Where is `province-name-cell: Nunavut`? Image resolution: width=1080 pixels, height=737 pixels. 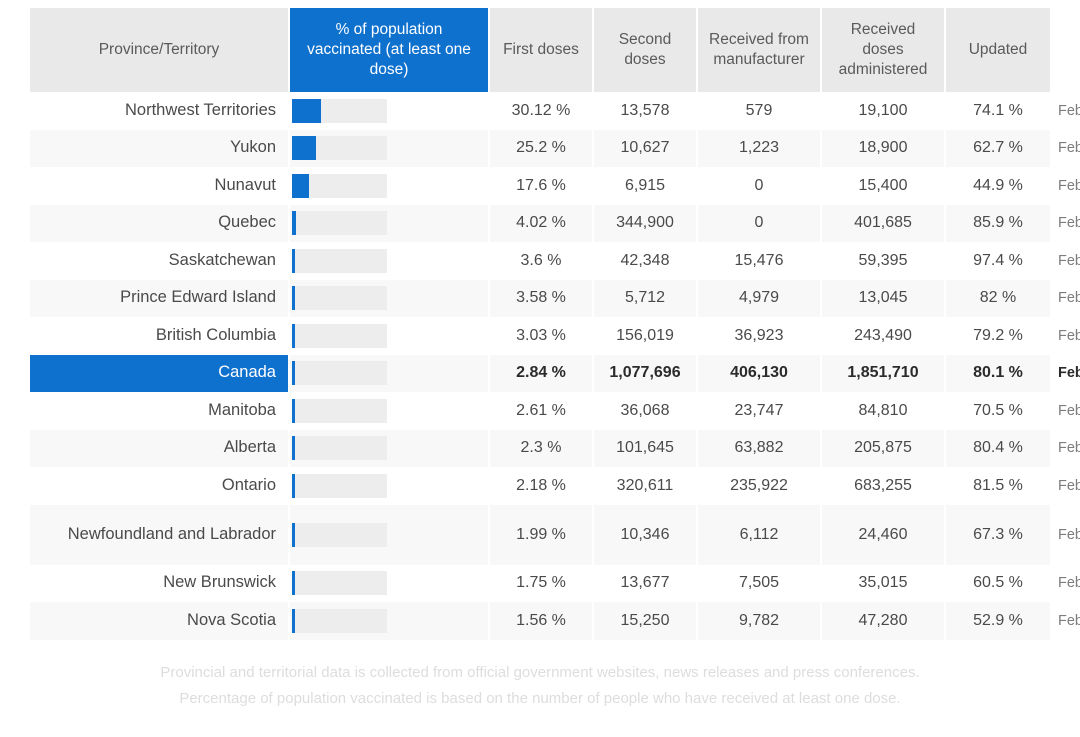 province-name-cell: Nunavut is located at coordinates (159, 186).